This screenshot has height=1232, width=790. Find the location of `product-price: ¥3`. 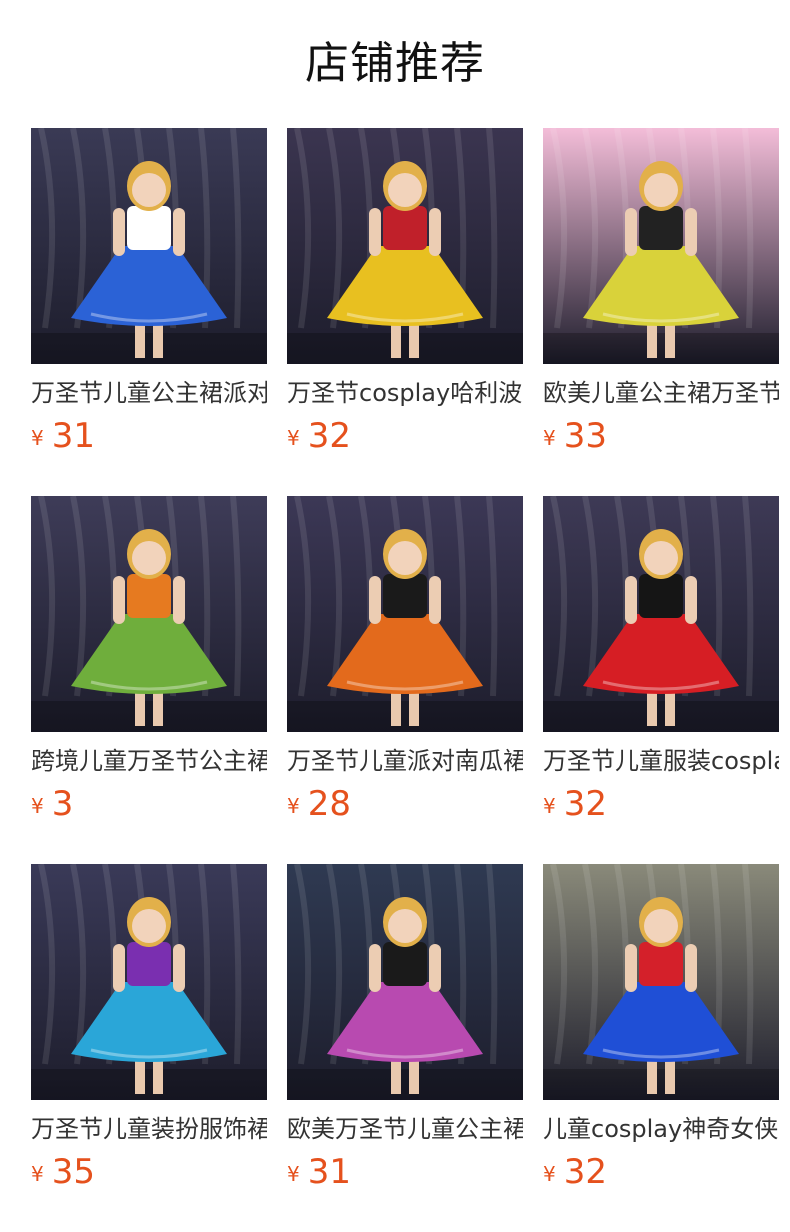

product-price: ¥3 is located at coordinates (149, 807).